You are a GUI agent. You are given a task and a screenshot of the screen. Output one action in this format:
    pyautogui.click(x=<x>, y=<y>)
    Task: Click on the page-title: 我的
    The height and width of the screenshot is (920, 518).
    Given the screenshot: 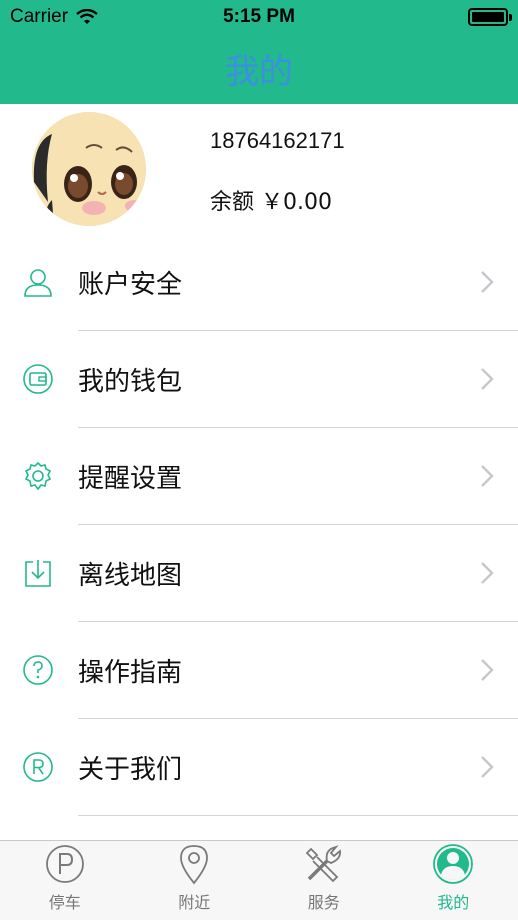 What is the action you would take?
    pyautogui.click(x=259, y=72)
    